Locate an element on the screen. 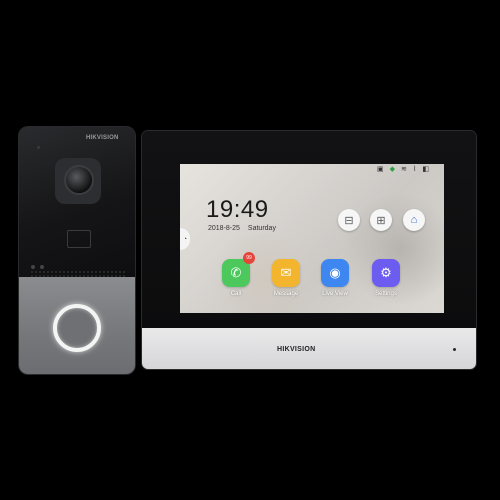 Image resolution: width=500 pixels, height=500 pixels. message-app: ✉ is located at coordinates (286, 273).